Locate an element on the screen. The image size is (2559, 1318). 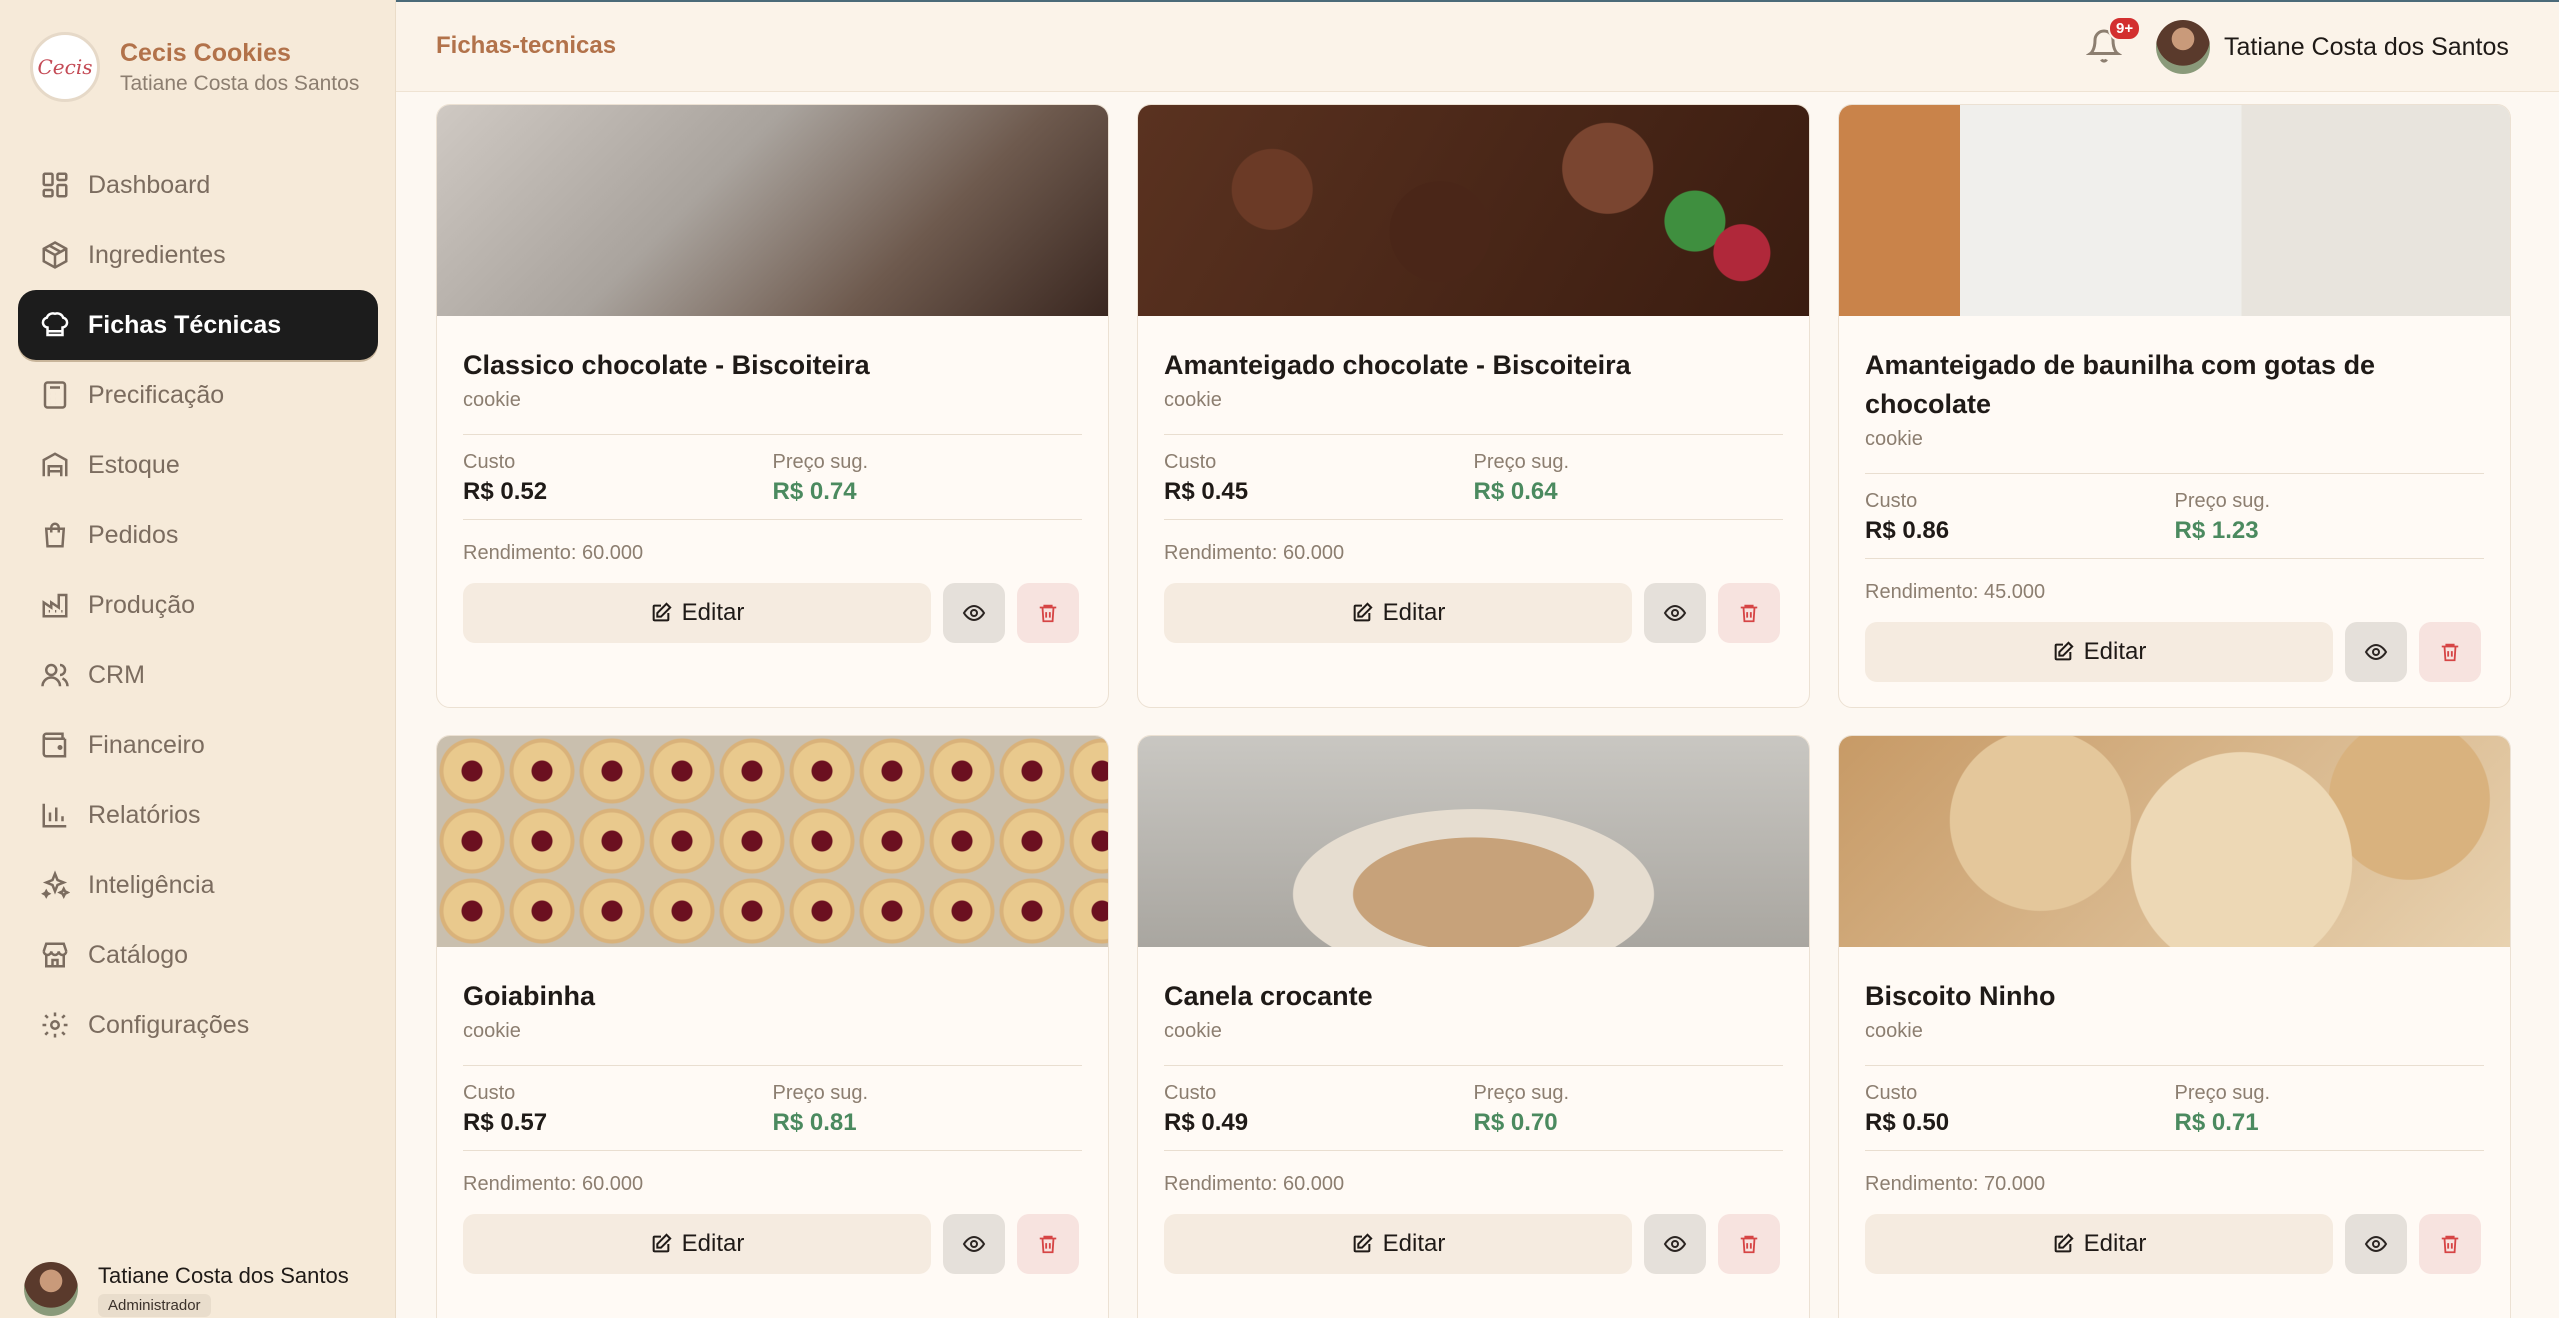
header-user-menu: Tatiane Costa dos Santos is located at coordinates (2332, 47).